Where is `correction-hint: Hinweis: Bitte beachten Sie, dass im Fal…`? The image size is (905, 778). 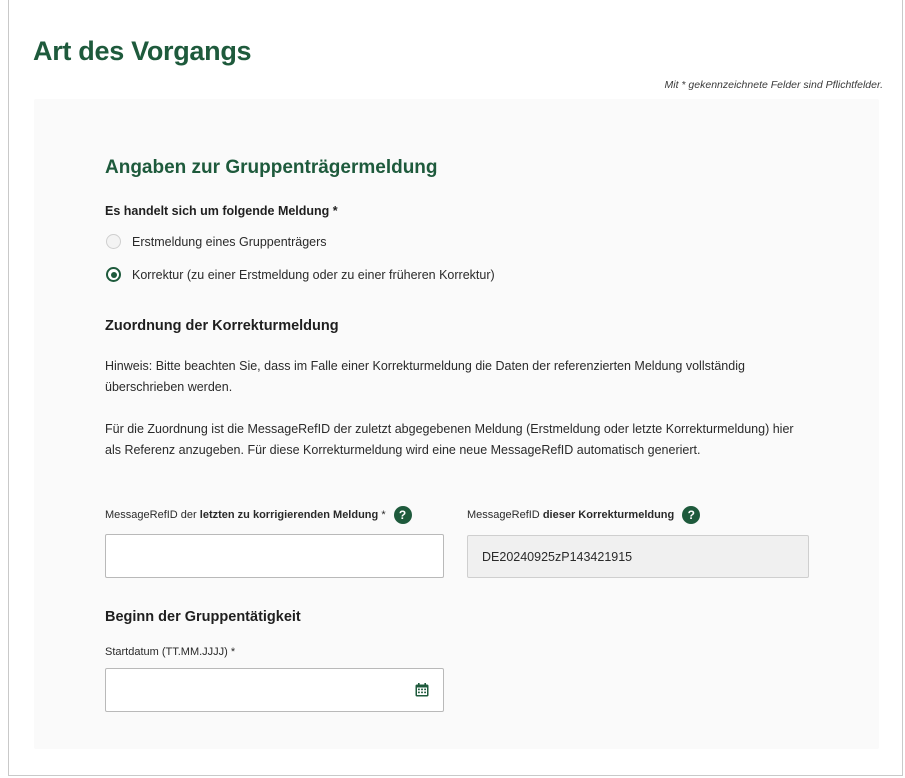 correction-hint: Hinweis: Bitte beachten Sie, dass im Fal… is located at coordinates (425, 376).